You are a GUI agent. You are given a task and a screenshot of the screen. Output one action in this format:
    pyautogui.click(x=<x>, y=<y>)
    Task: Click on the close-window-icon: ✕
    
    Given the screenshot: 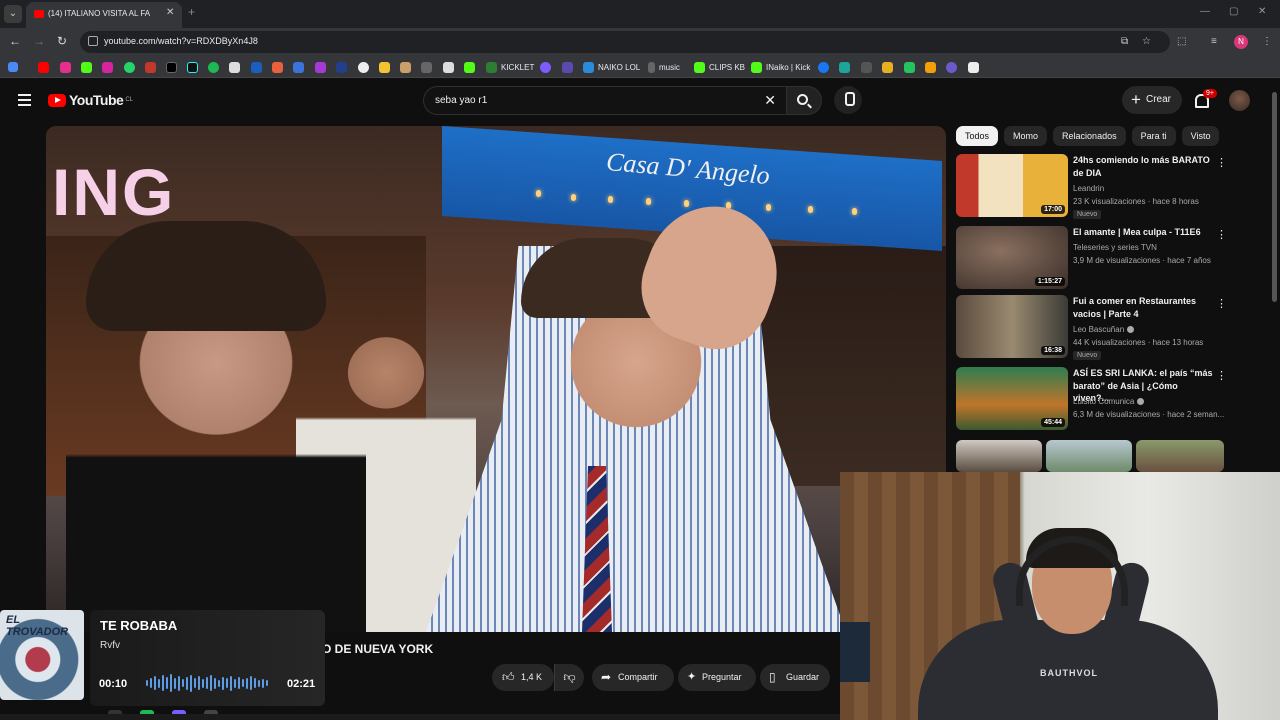 What is the action you would take?
    pyautogui.click(x=1262, y=11)
    